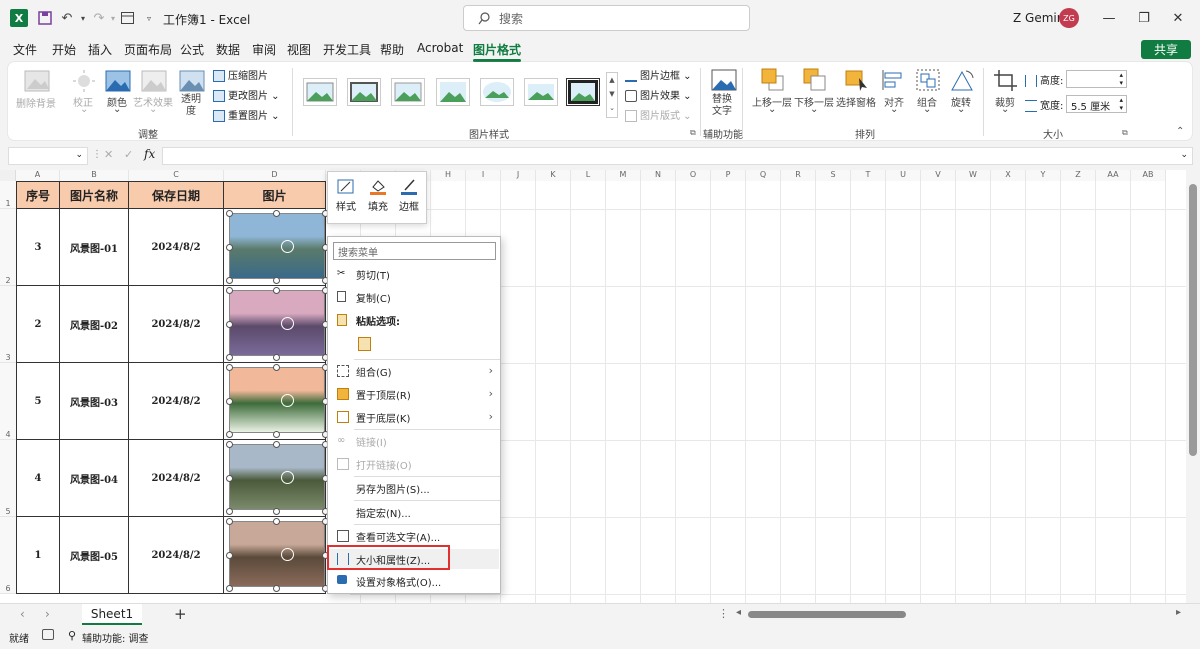  I want to click on vertical-scrollbar, so click(1193, 386).